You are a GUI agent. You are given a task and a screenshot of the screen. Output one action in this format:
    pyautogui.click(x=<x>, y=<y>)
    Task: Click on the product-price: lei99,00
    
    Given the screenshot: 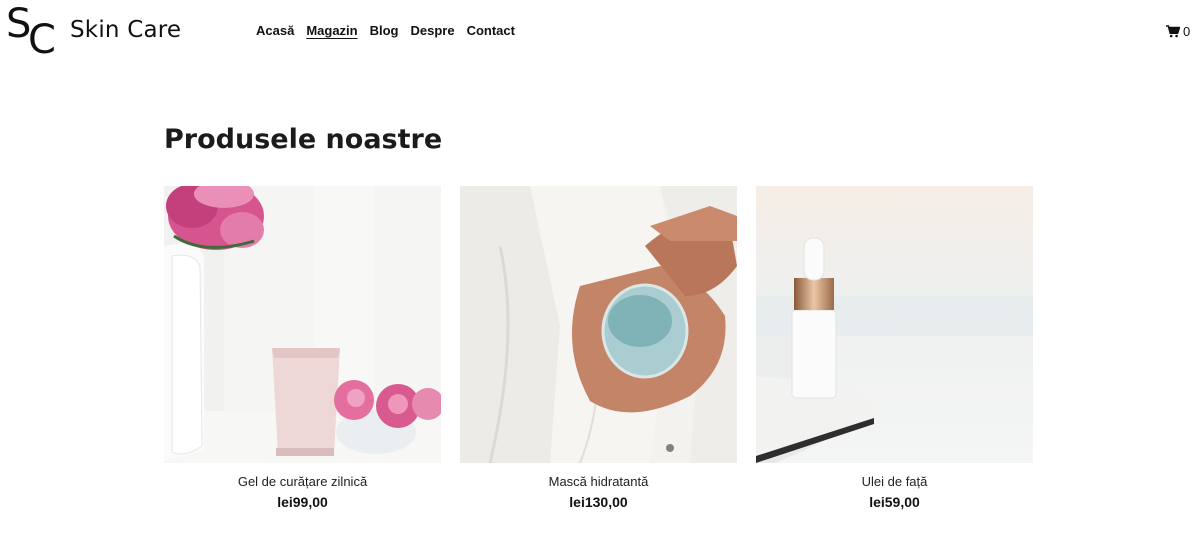 What is the action you would take?
    pyautogui.click(x=302, y=502)
    